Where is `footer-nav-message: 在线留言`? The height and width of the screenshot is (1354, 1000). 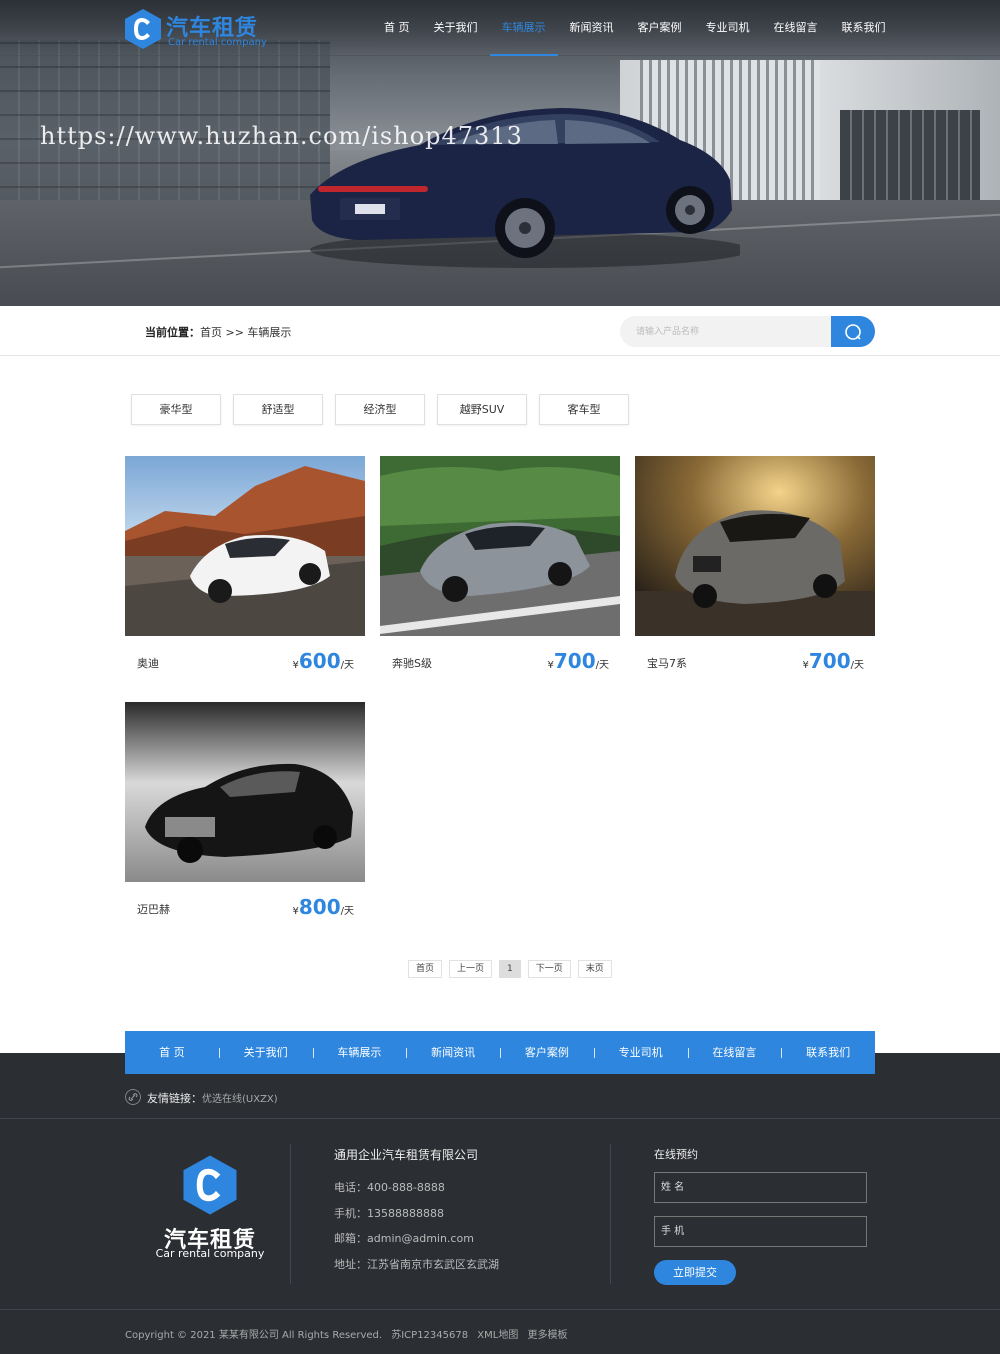 footer-nav-message: 在线留言 is located at coordinates (734, 1052).